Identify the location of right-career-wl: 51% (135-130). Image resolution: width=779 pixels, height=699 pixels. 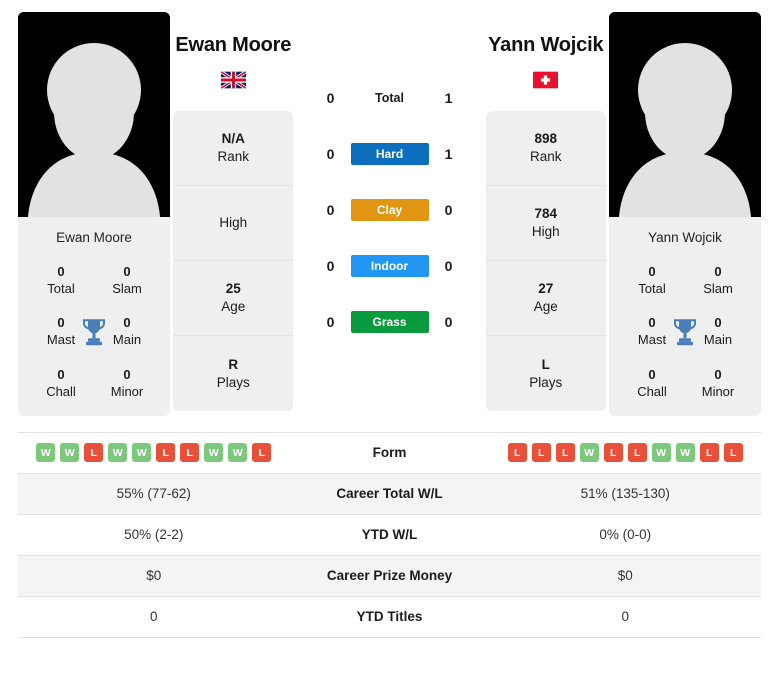
(625, 494).